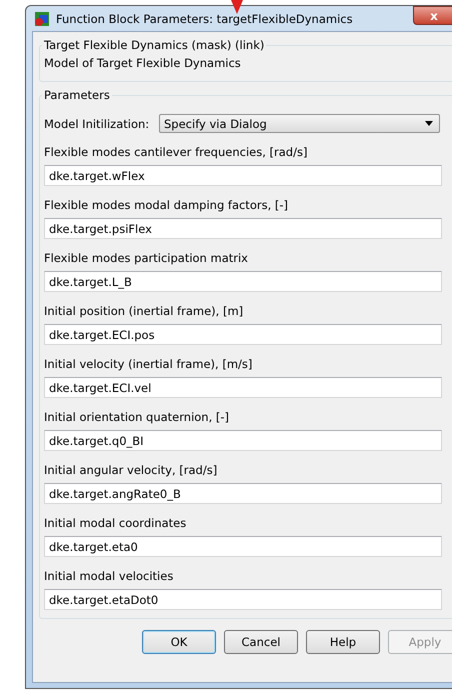 This screenshot has height=690, width=452. I want to click on caret-icon, so click(429, 123).